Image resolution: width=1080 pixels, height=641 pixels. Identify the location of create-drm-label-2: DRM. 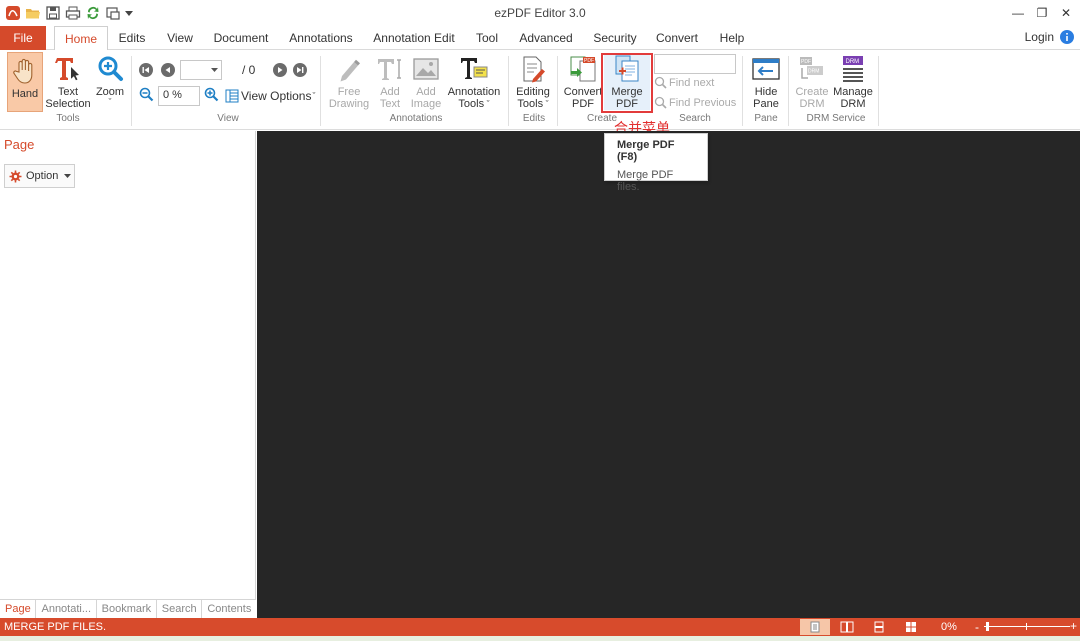
(812, 104).